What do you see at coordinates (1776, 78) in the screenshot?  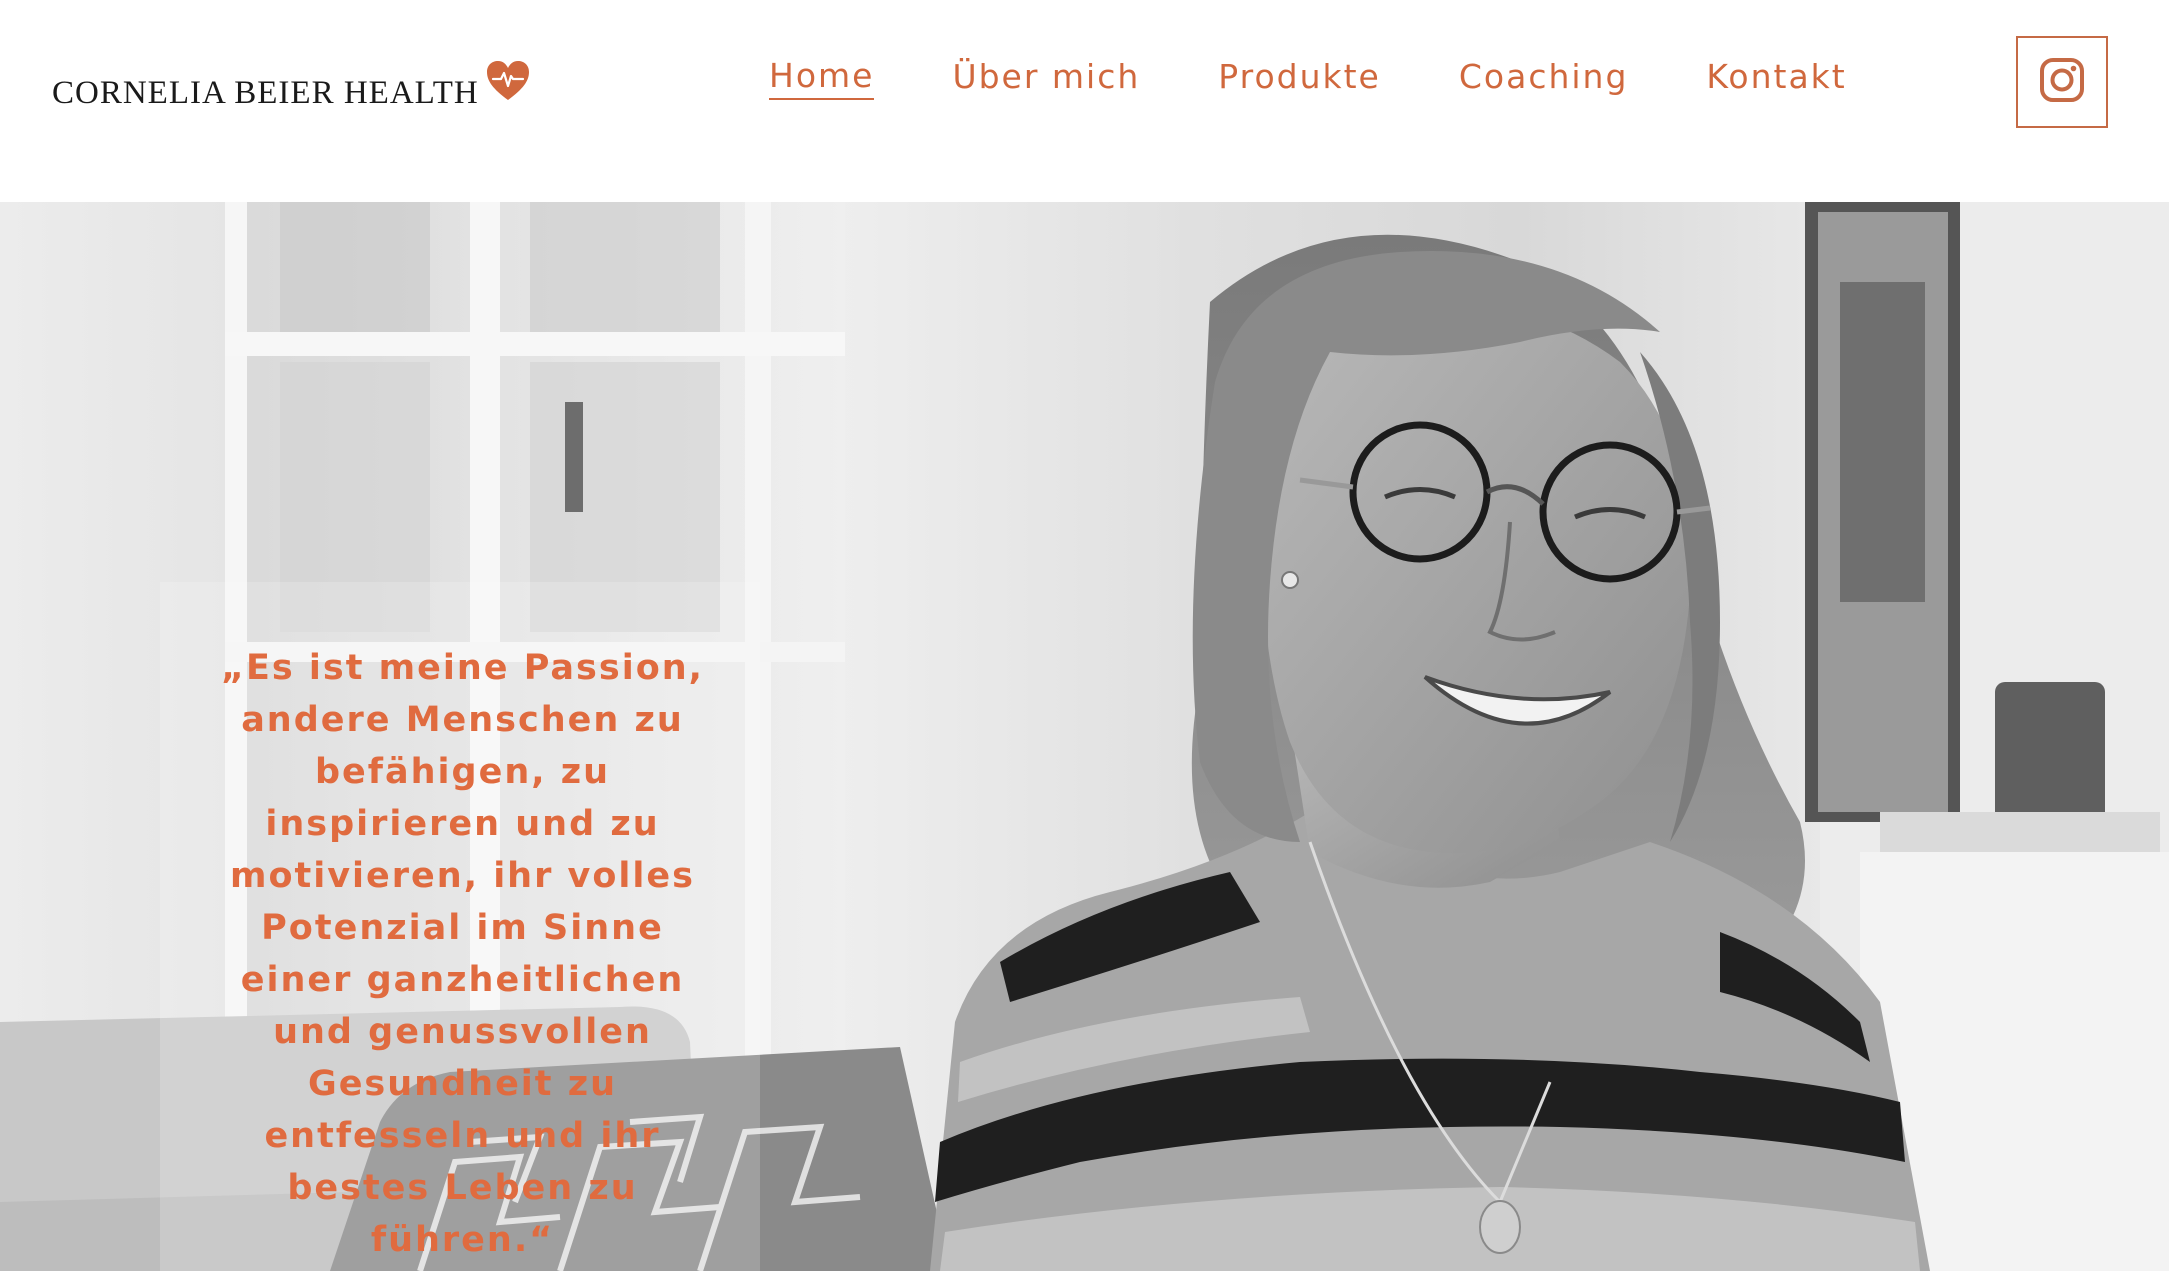 I see `nav-item-kontakt: Kontakt` at bounding box center [1776, 78].